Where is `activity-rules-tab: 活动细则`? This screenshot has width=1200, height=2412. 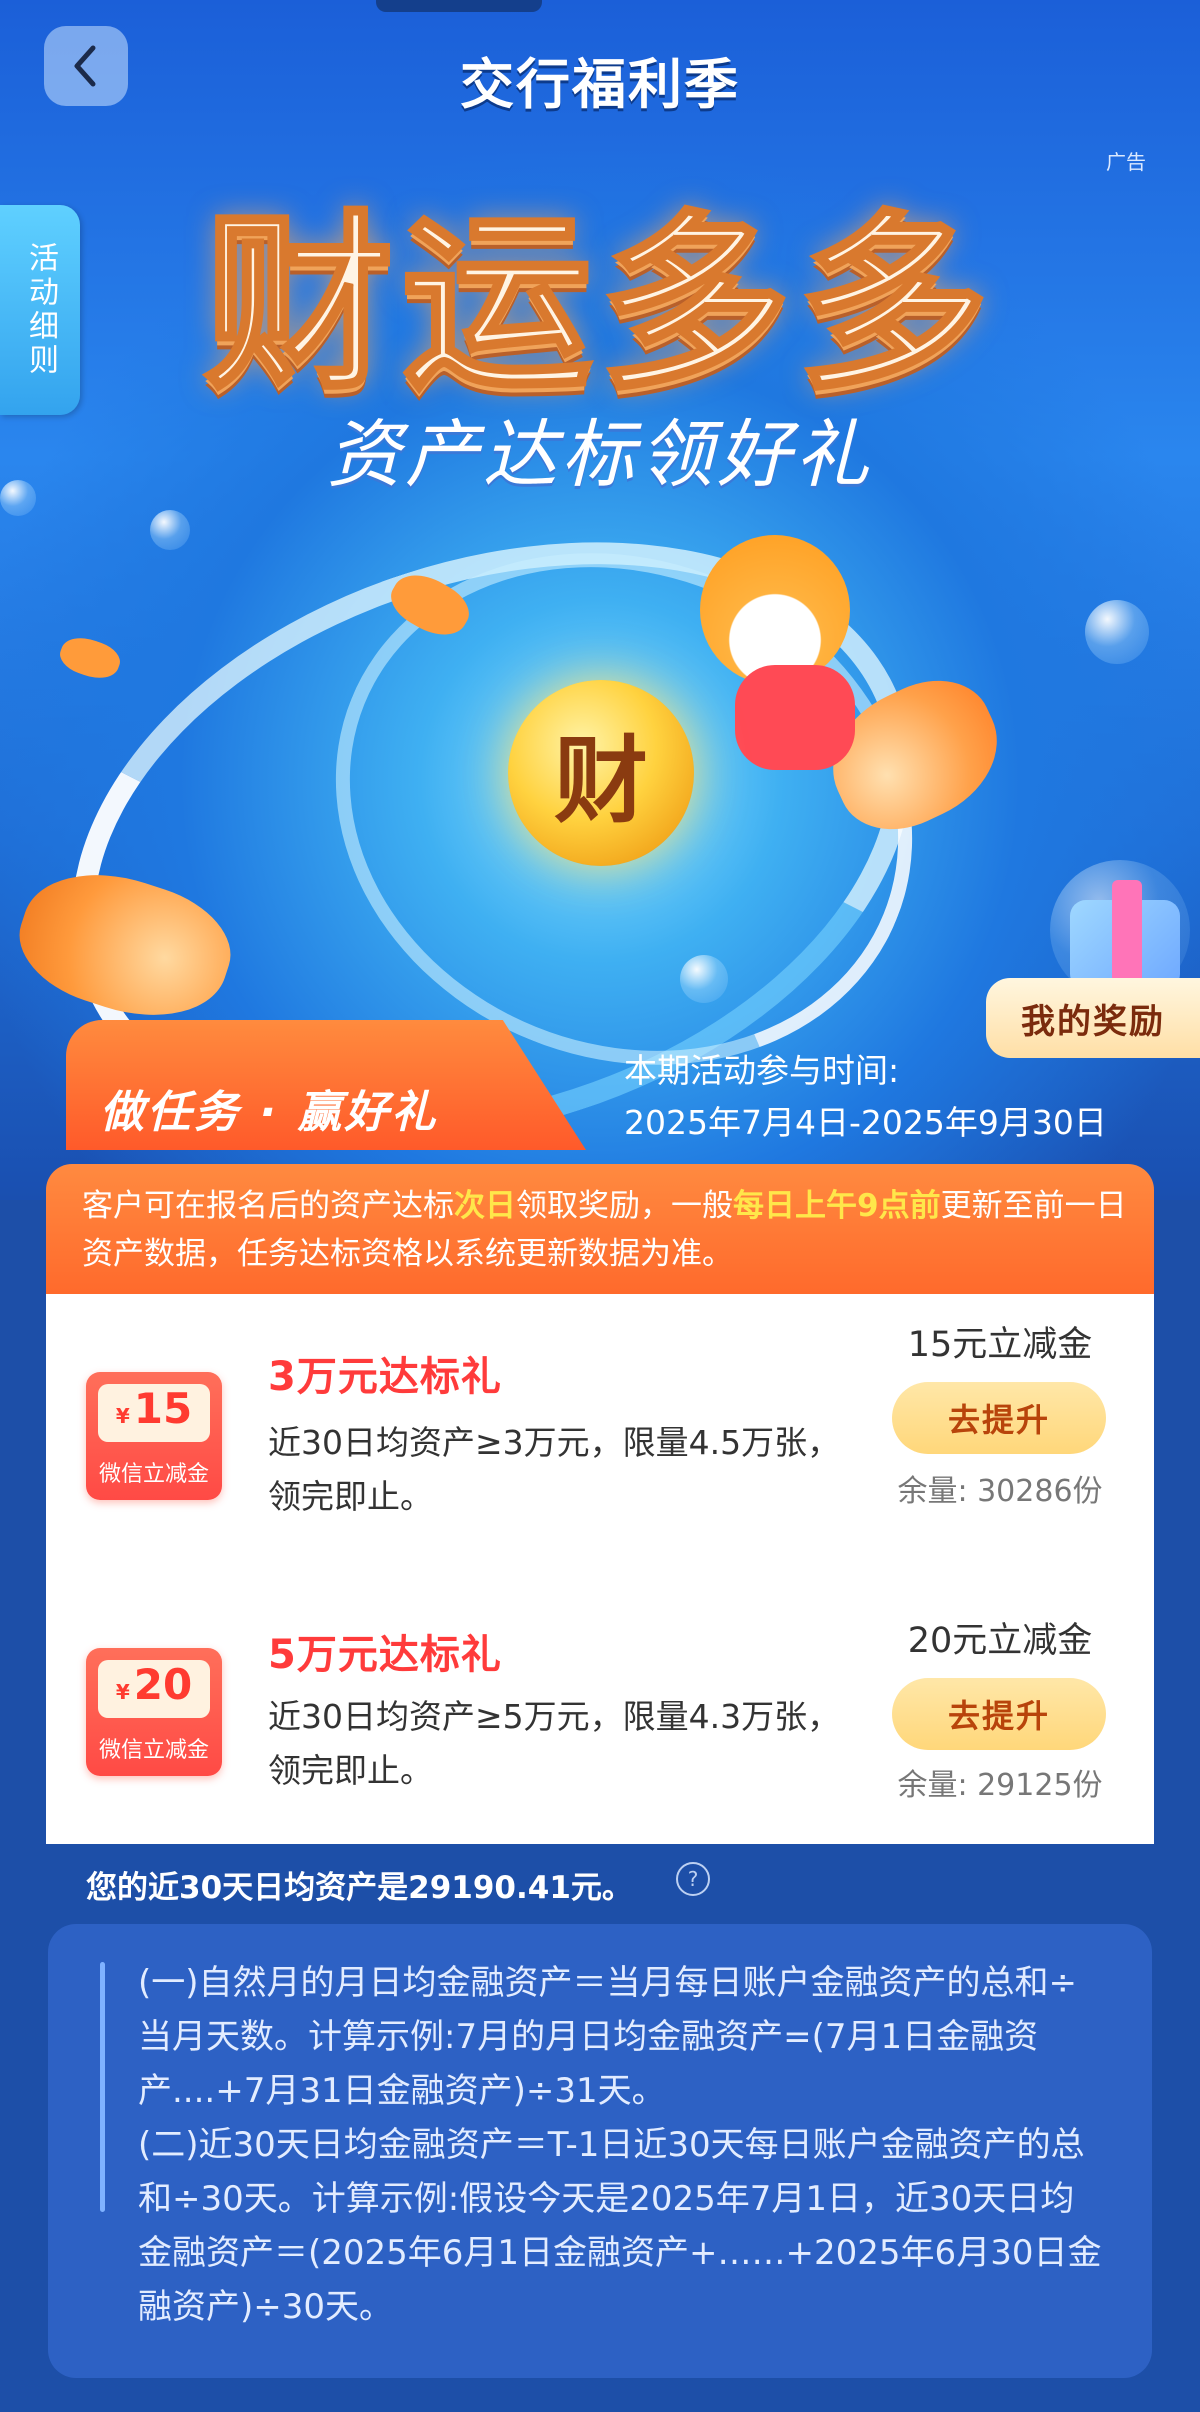
activity-rules-tab: 活动细则 is located at coordinates (40, 310).